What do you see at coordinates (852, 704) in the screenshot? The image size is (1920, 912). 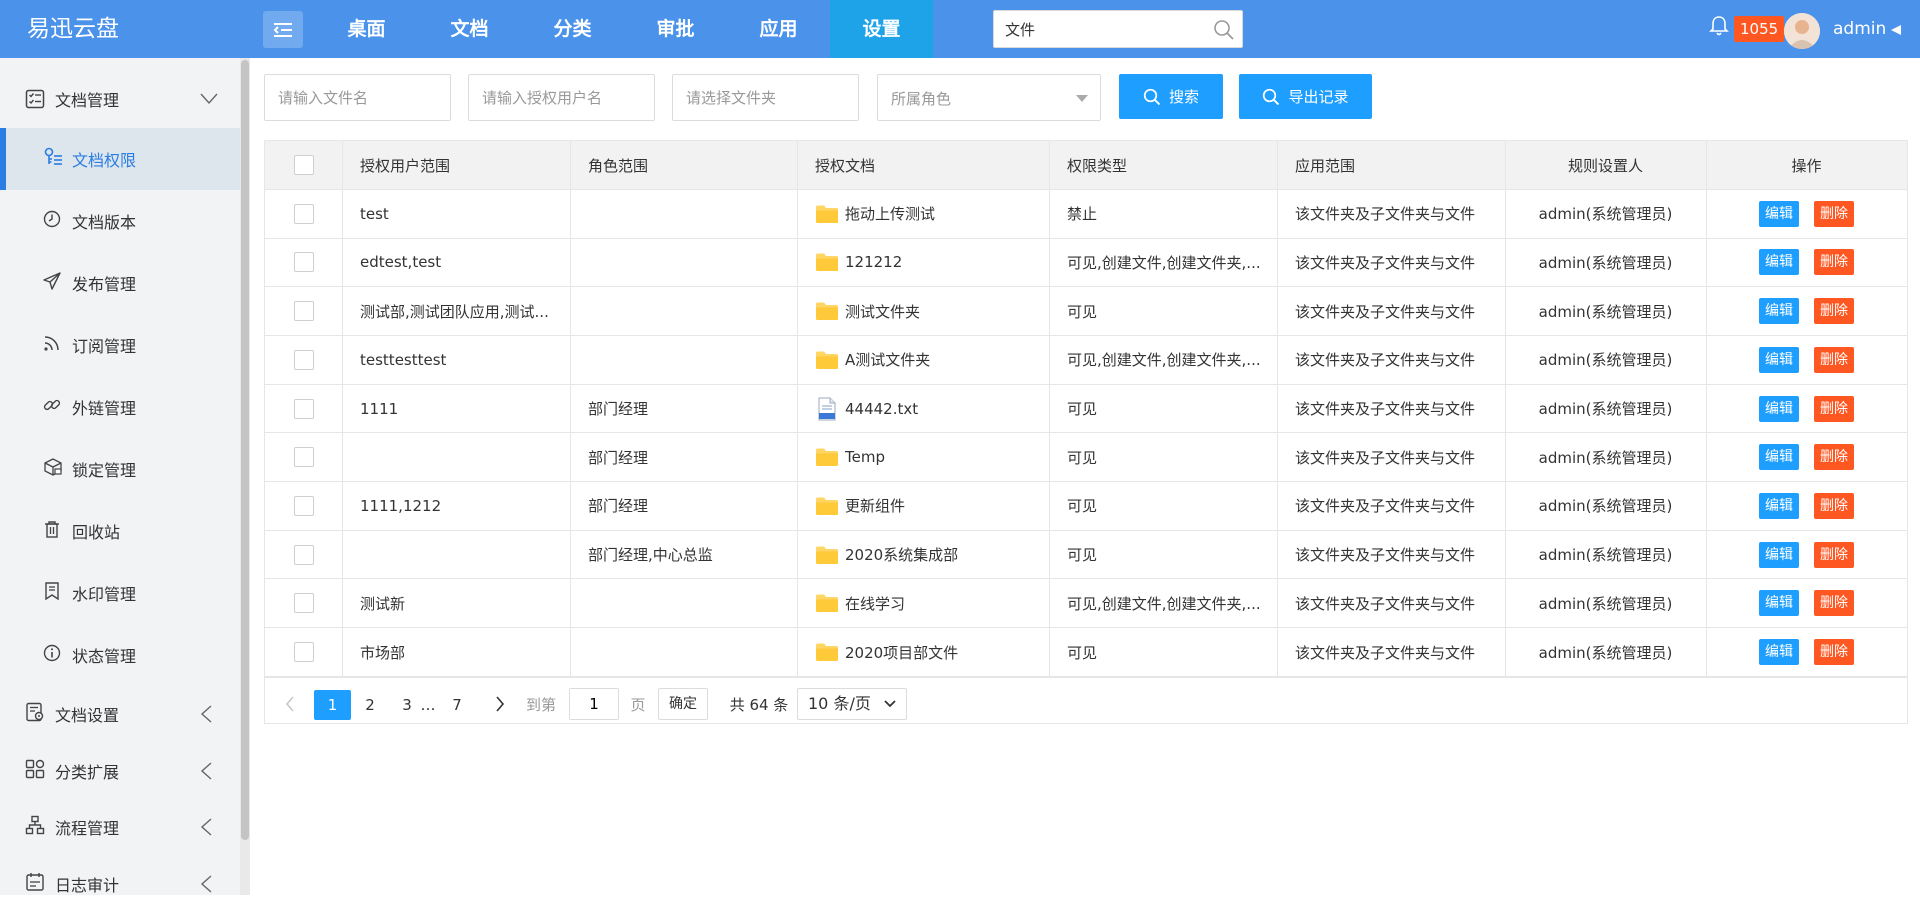 I see `page-size-select: 10 条/页` at bounding box center [852, 704].